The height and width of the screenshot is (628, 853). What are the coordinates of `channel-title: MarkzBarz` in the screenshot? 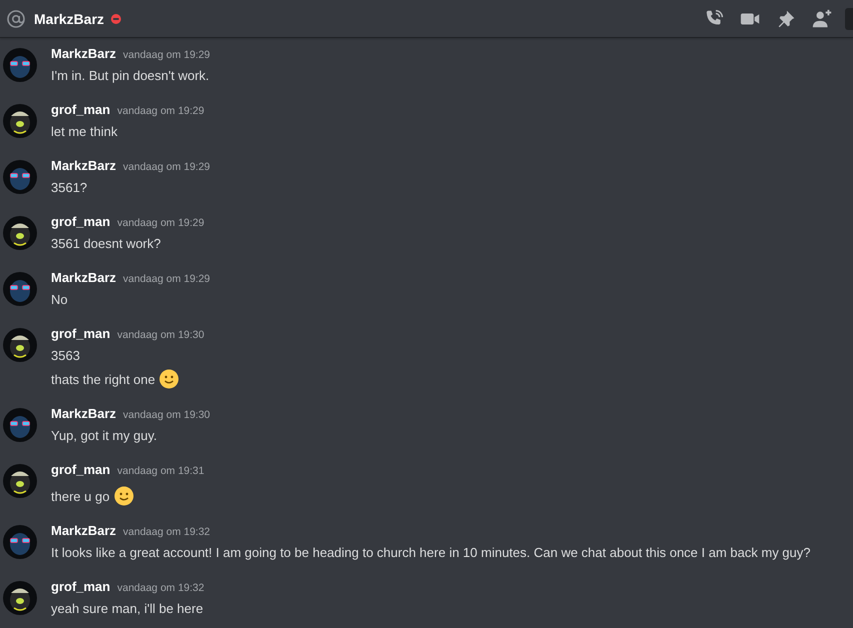 It's located at (69, 18).